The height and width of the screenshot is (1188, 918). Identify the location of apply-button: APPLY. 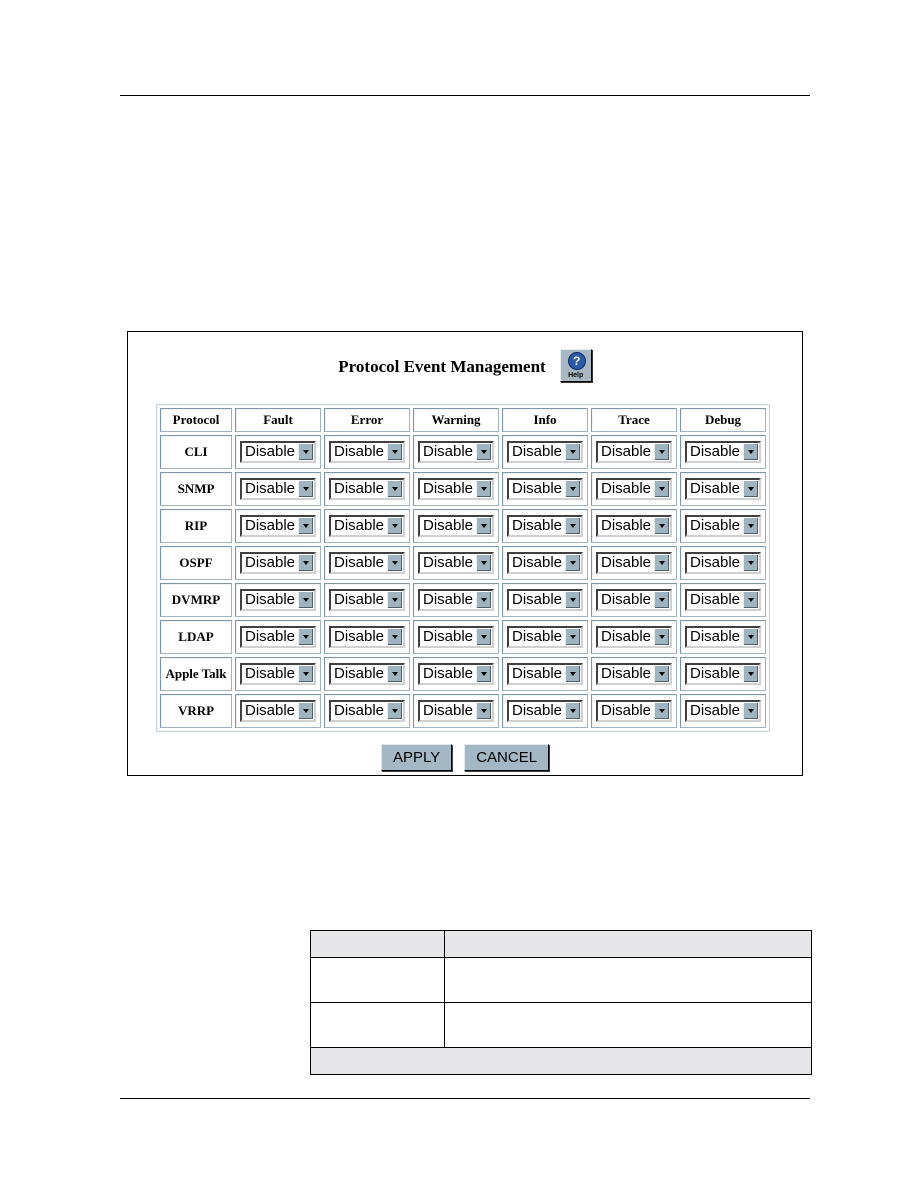
(416, 757).